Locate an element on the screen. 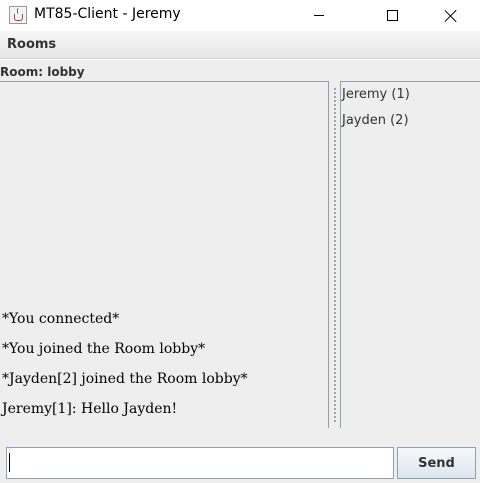  maximize-button is located at coordinates (392, 15).